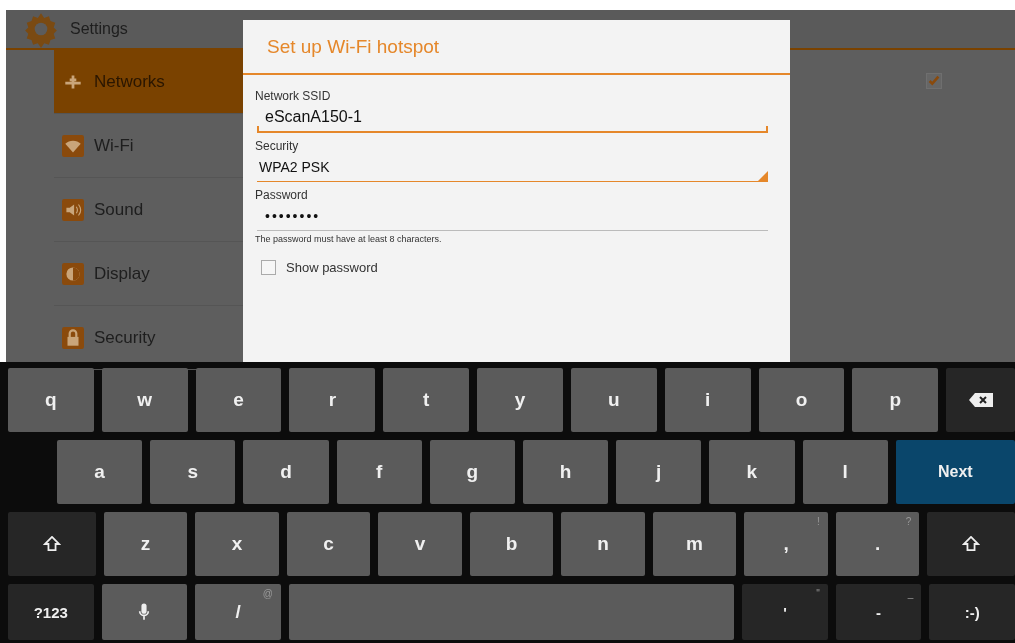  What do you see at coordinates (707, 400) in the screenshot?
I see `key: i` at bounding box center [707, 400].